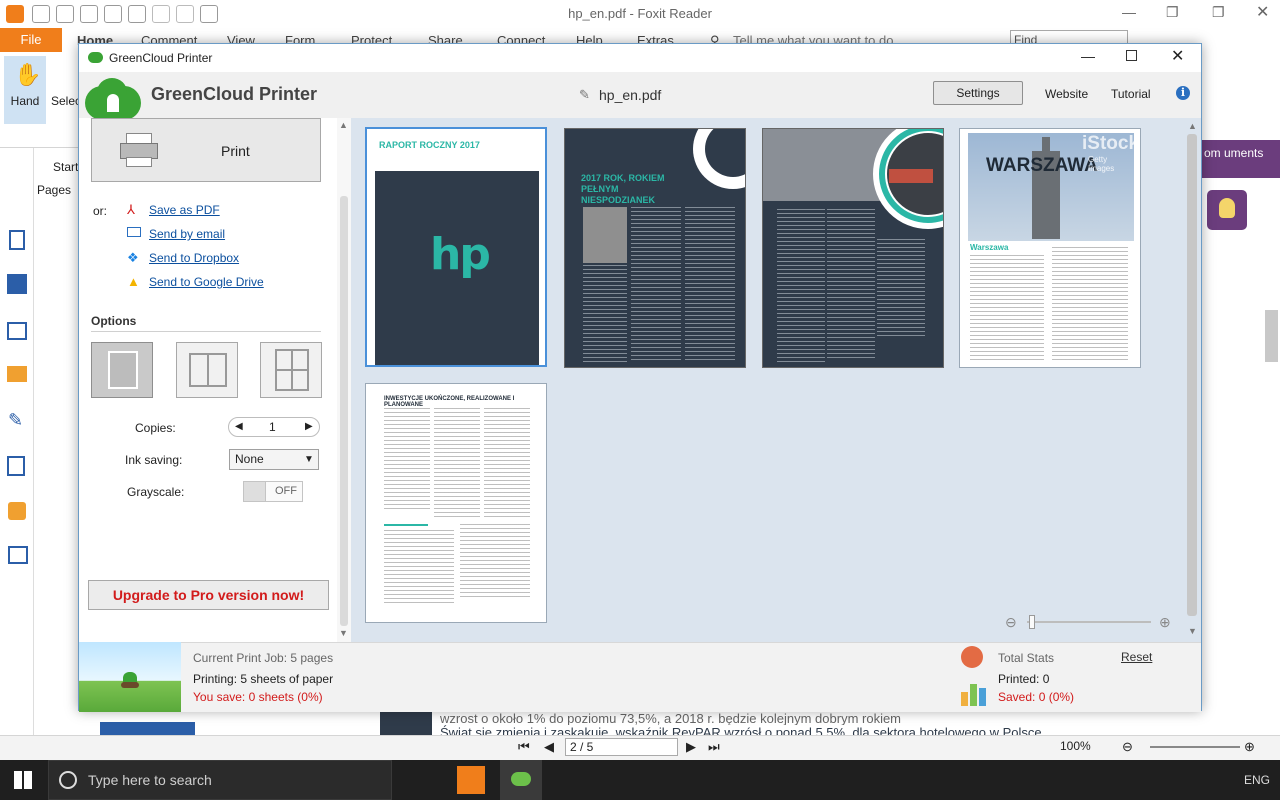 The image size is (1280, 800). What do you see at coordinates (621, 747) in the screenshot?
I see `page-number-input: 2 / 5` at bounding box center [621, 747].